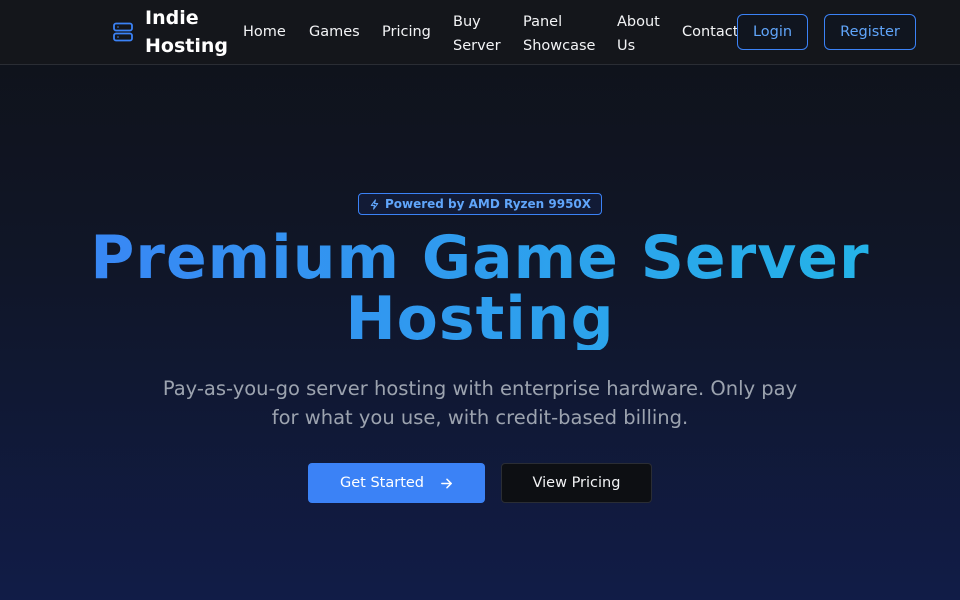  Describe the element at coordinates (772, 32) in the screenshot. I see `login-button: Login` at that location.